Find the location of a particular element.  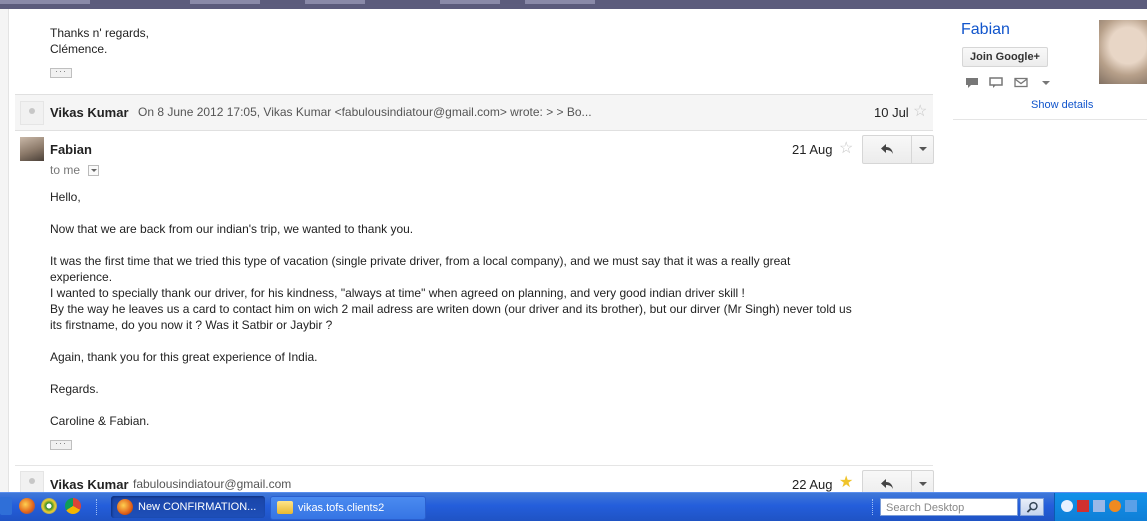

chat-icon is located at coordinates (972, 82).